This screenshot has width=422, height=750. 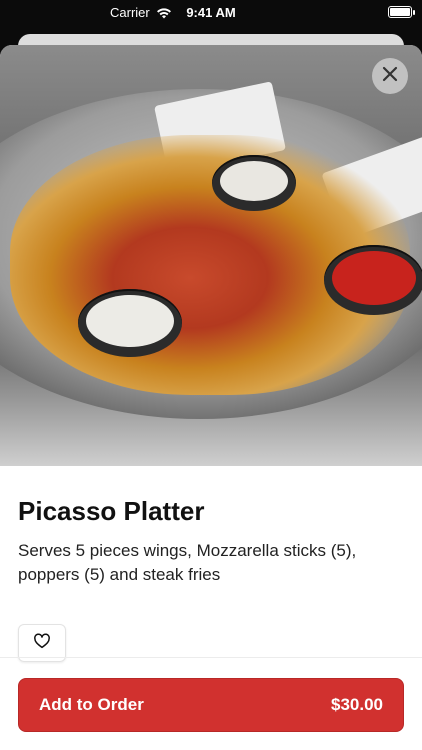 I want to click on add-to-order-button: Add to Order $30.00, so click(x=211, y=705).